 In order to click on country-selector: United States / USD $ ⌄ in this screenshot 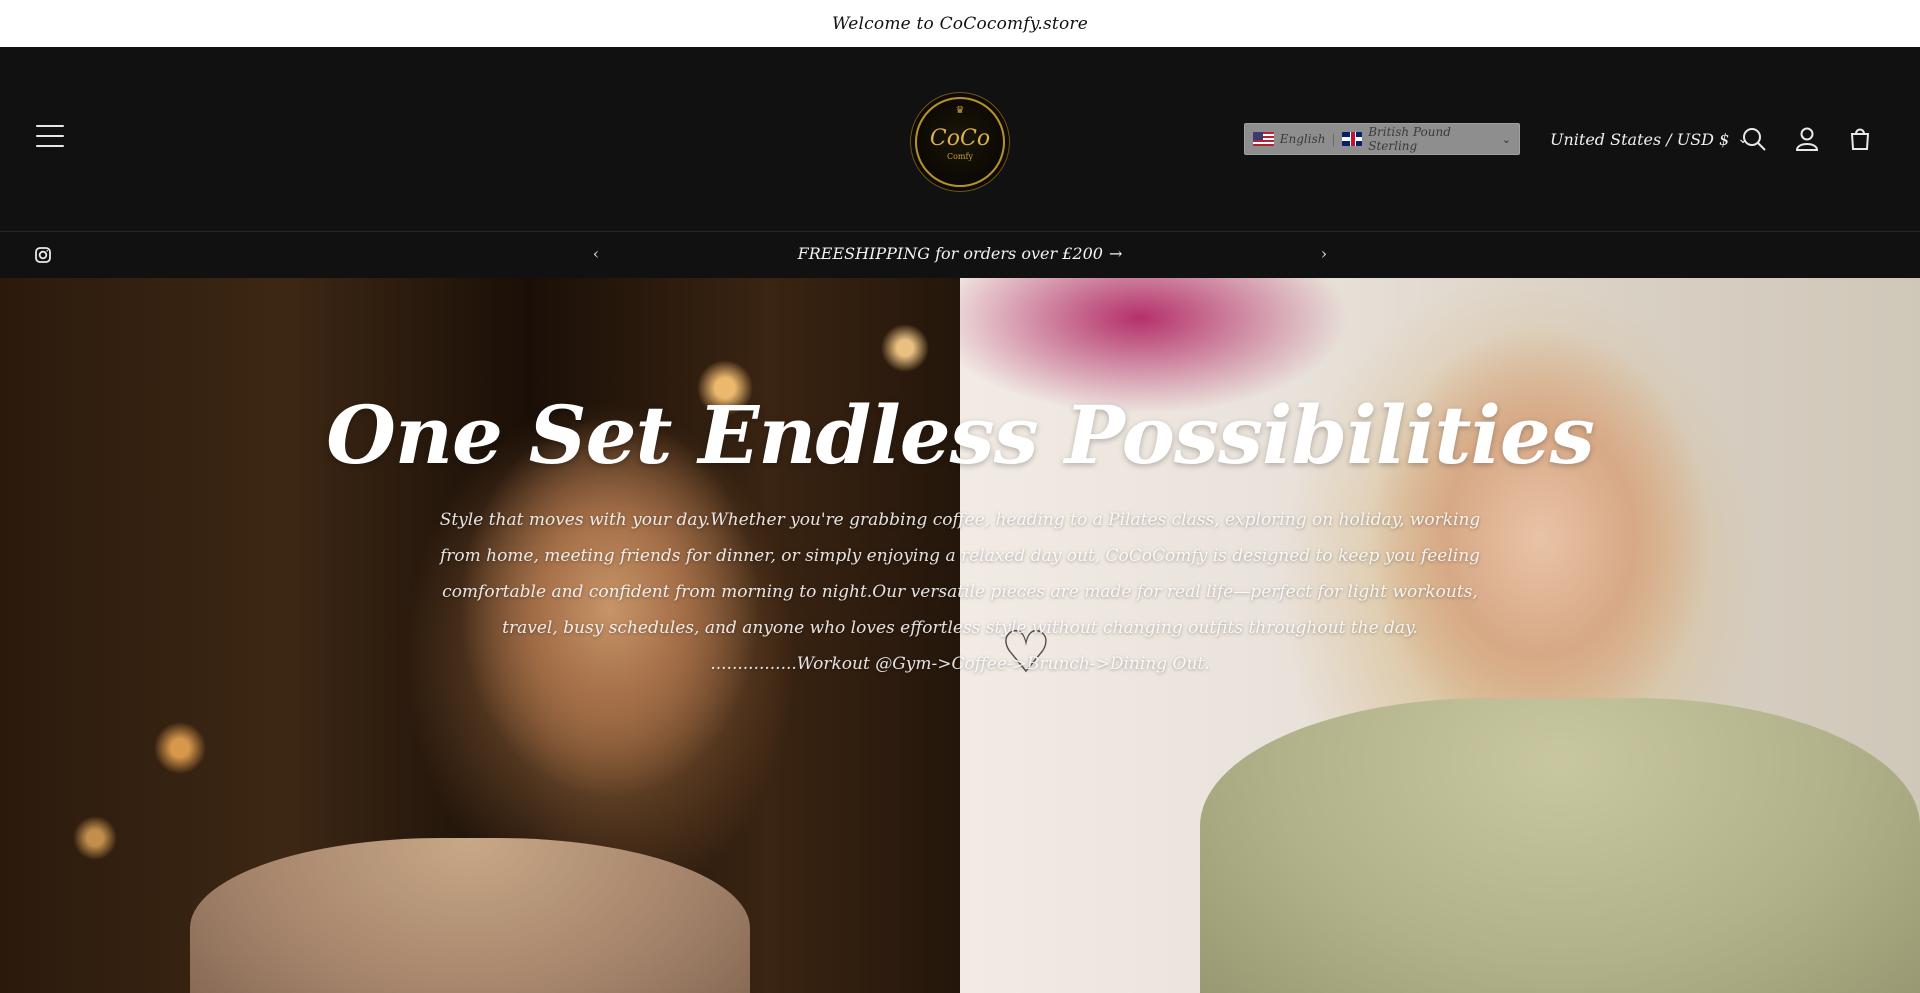, I will do `click(1649, 139)`.